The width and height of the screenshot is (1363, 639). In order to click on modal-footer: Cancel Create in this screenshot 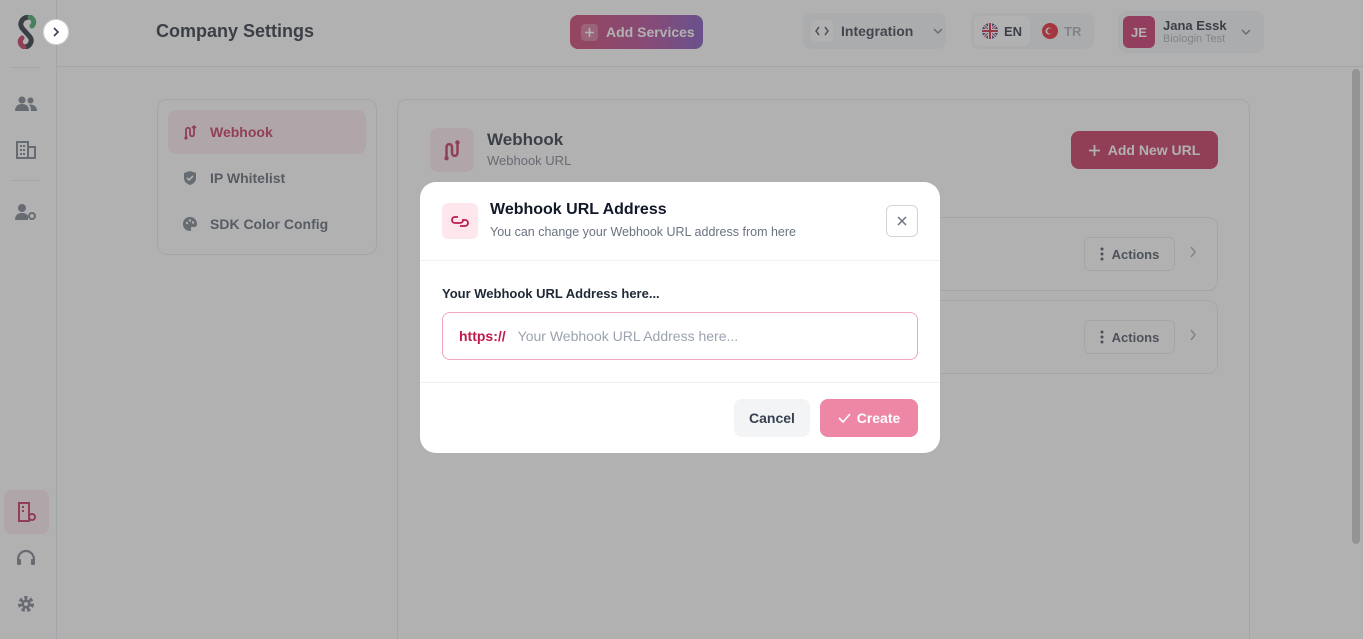, I will do `click(680, 418)`.